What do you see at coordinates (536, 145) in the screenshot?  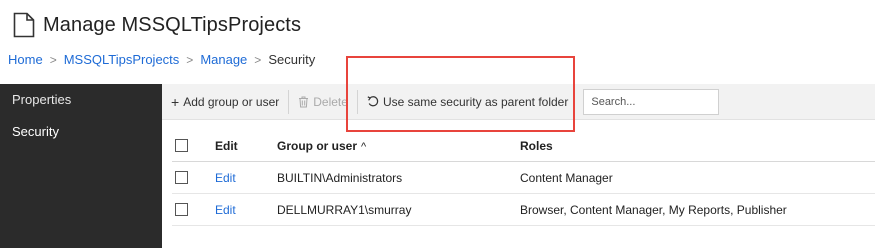 I see `column-header-roles: Roles` at bounding box center [536, 145].